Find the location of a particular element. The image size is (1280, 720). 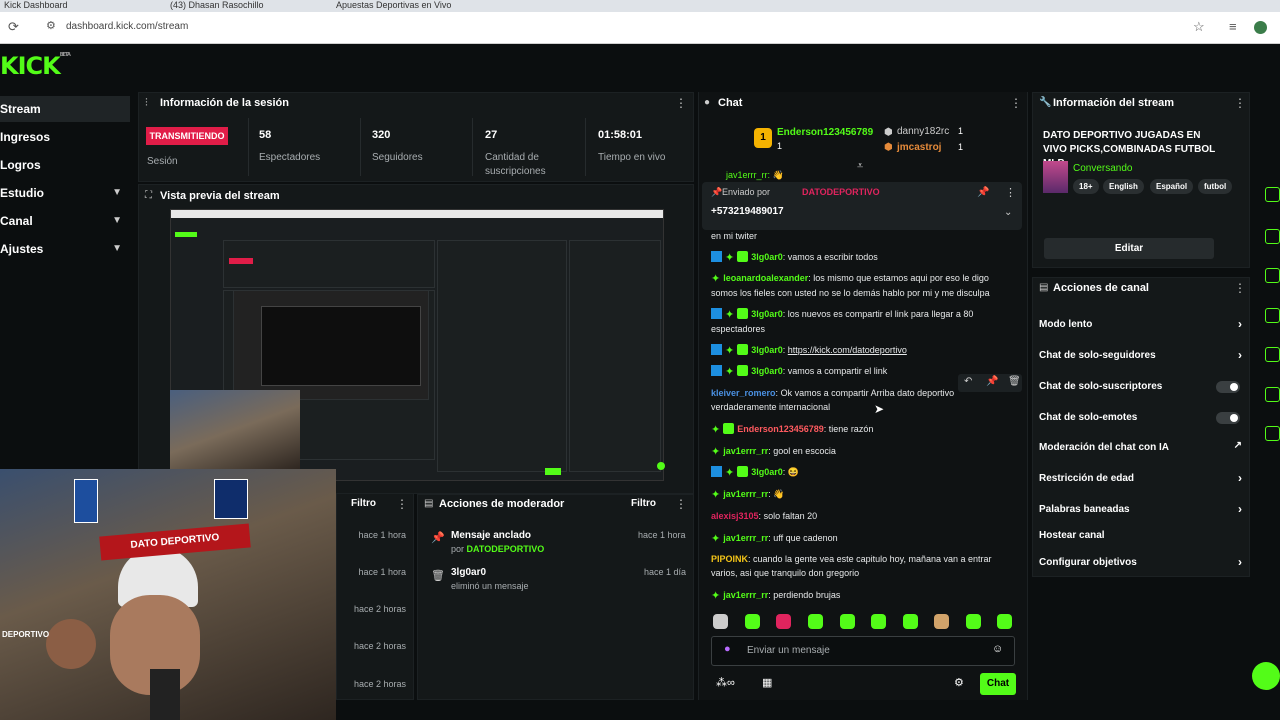

media-icon: ≡ is located at coordinates (1233, 26).